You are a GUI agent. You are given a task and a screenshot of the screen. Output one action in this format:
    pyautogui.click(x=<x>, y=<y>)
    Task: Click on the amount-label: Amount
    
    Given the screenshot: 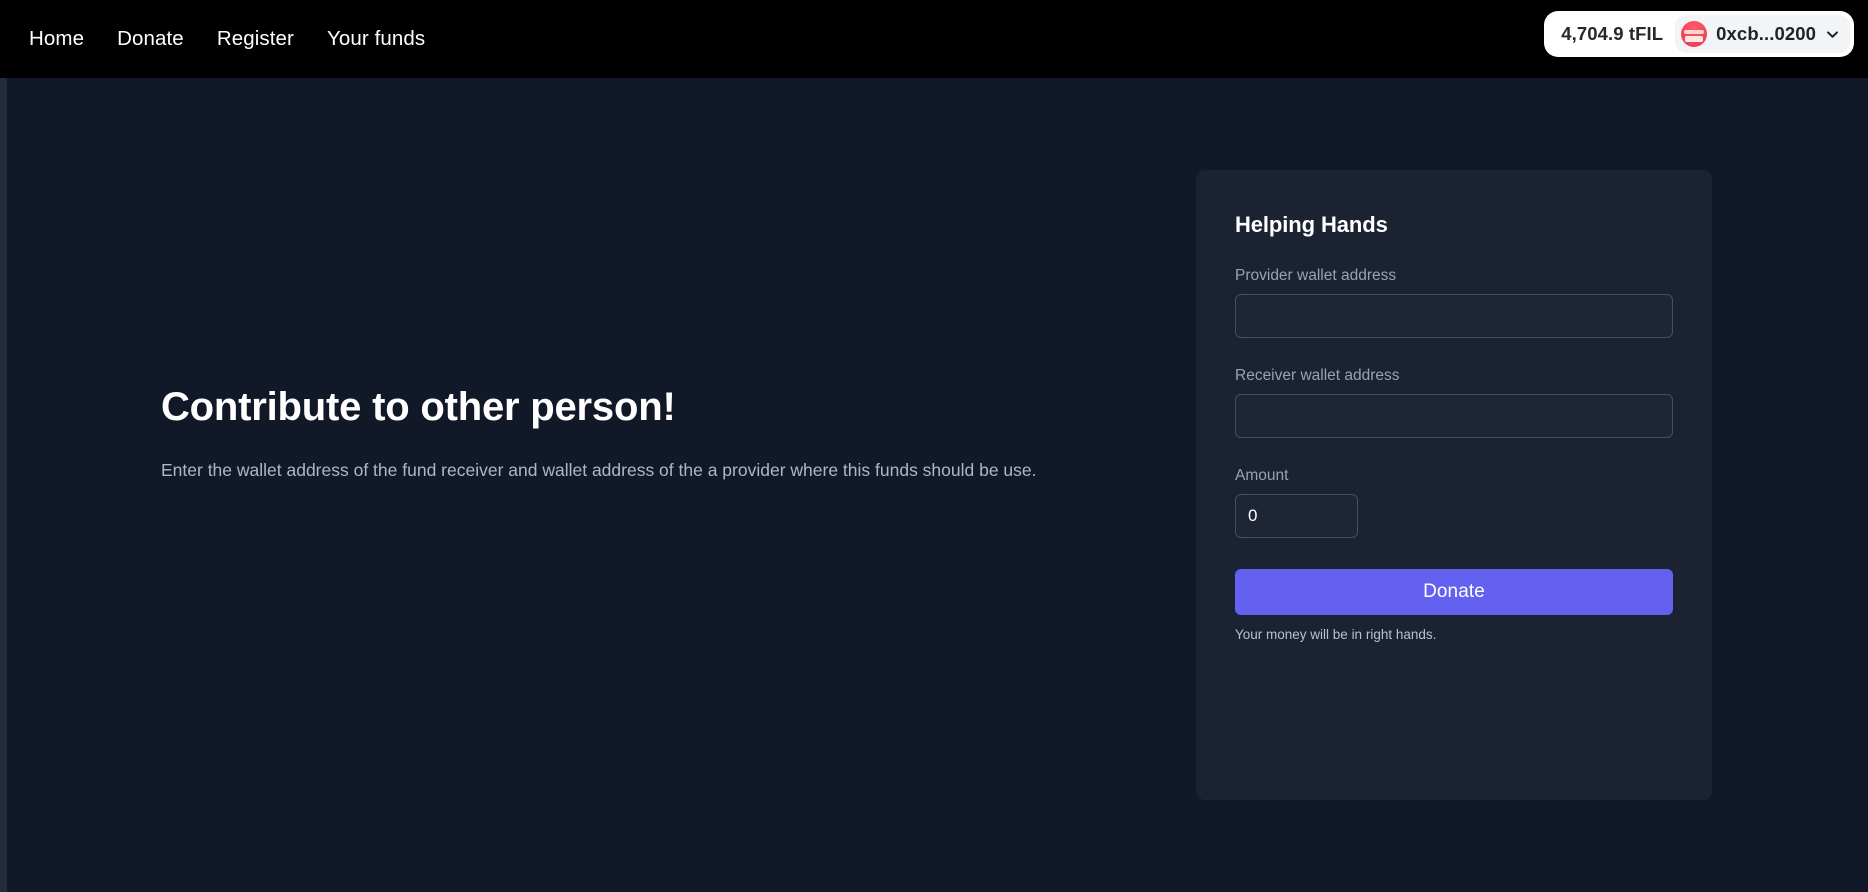 What is the action you would take?
    pyautogui.click(x=1262, y=475)
    